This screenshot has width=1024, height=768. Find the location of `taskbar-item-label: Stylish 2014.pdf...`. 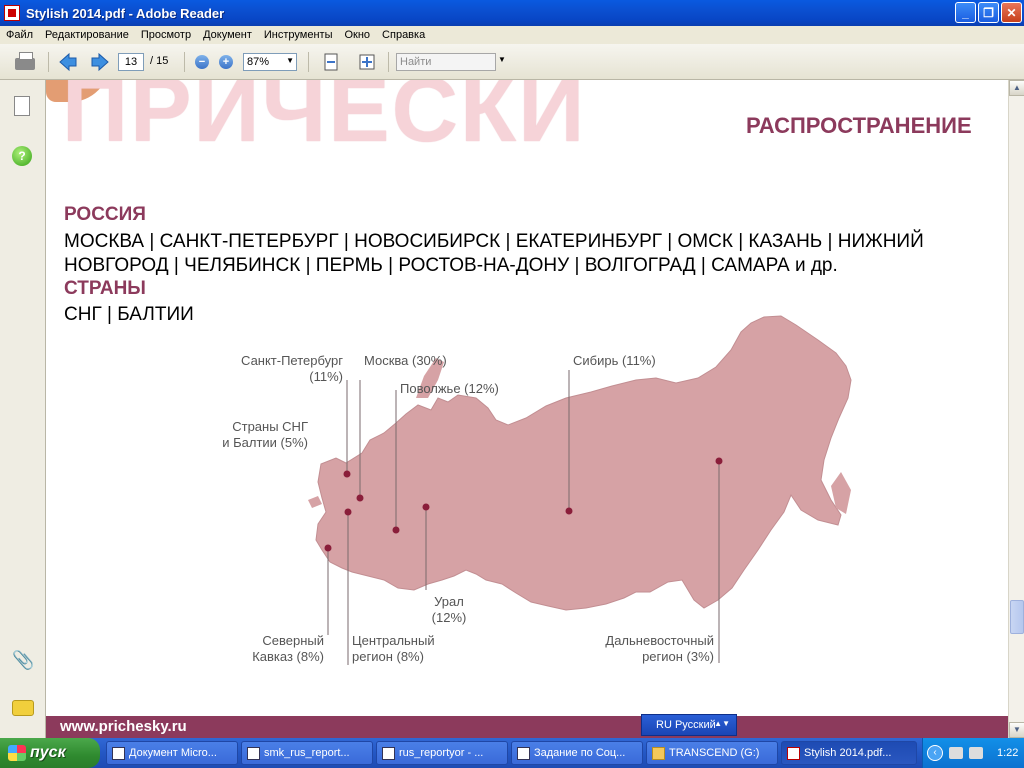

taskbar-item-label: Stylish 2014.pdf... is located at coordinates (848, 753).